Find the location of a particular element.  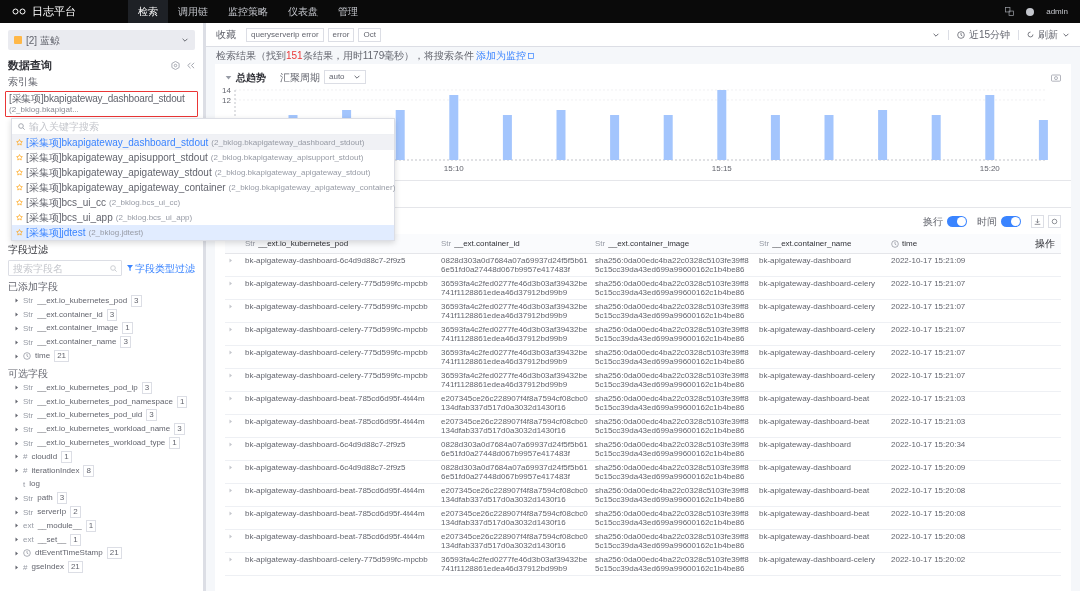

field-name: __ext.container_image is located at coordinates (78, 328).